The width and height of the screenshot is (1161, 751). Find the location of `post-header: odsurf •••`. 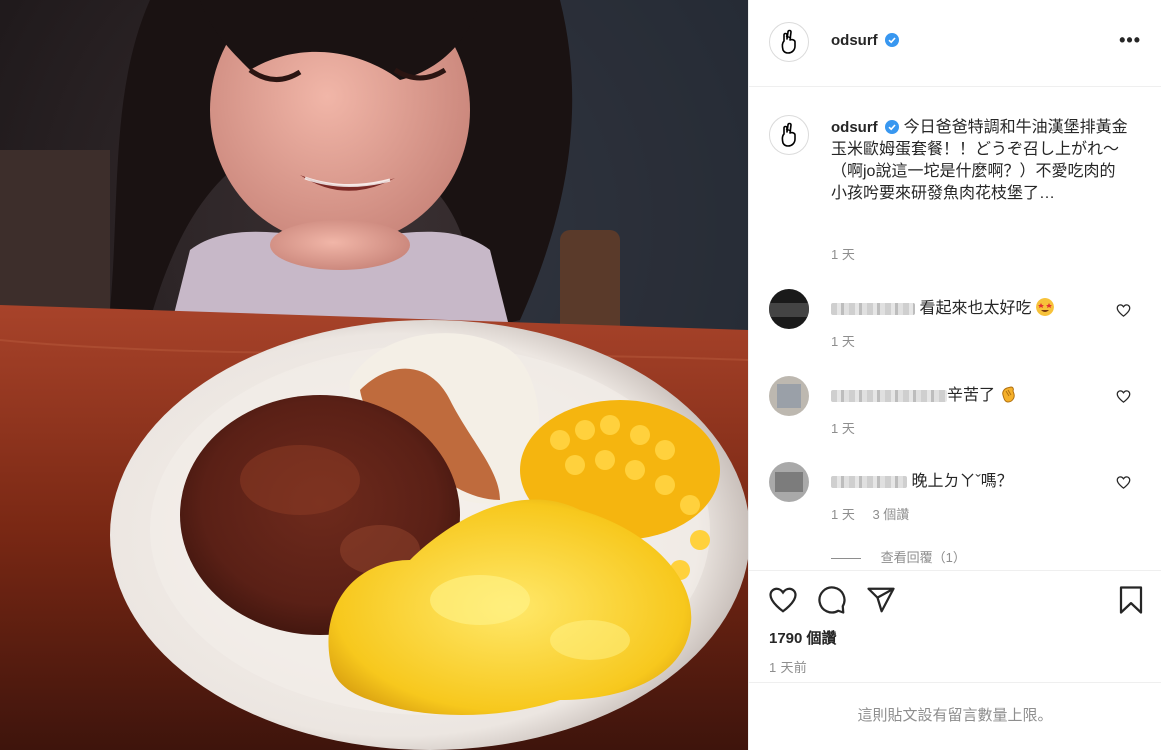

post-header: odsurf ••• is located at coordinates (955, 43).